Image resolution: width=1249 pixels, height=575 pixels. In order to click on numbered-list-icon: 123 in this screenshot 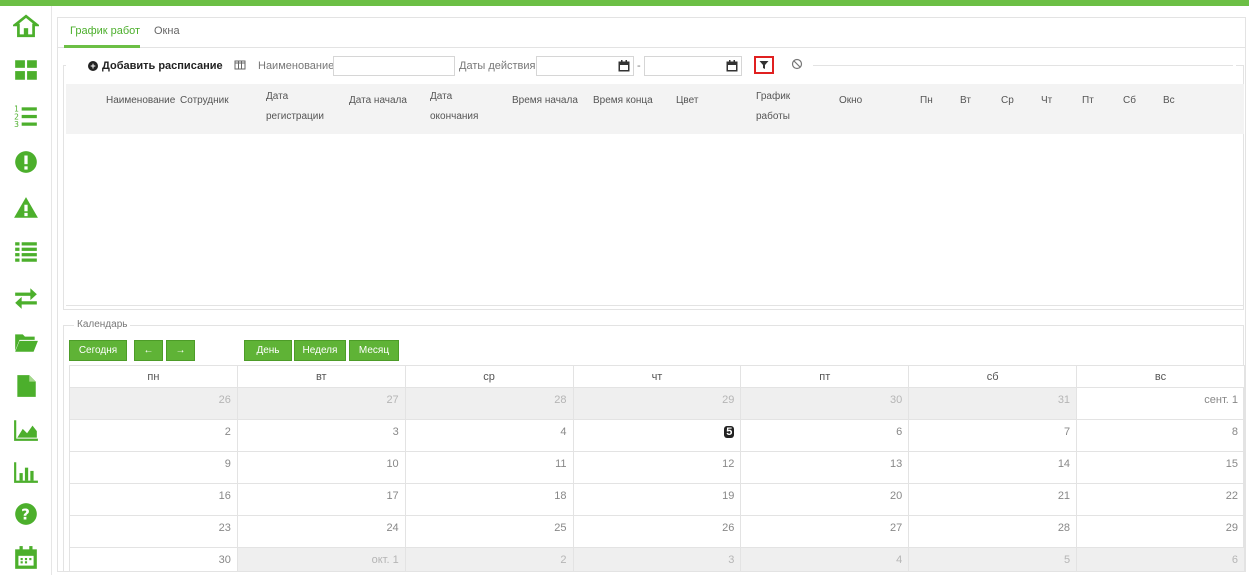, I will do `click(26, 116)`.